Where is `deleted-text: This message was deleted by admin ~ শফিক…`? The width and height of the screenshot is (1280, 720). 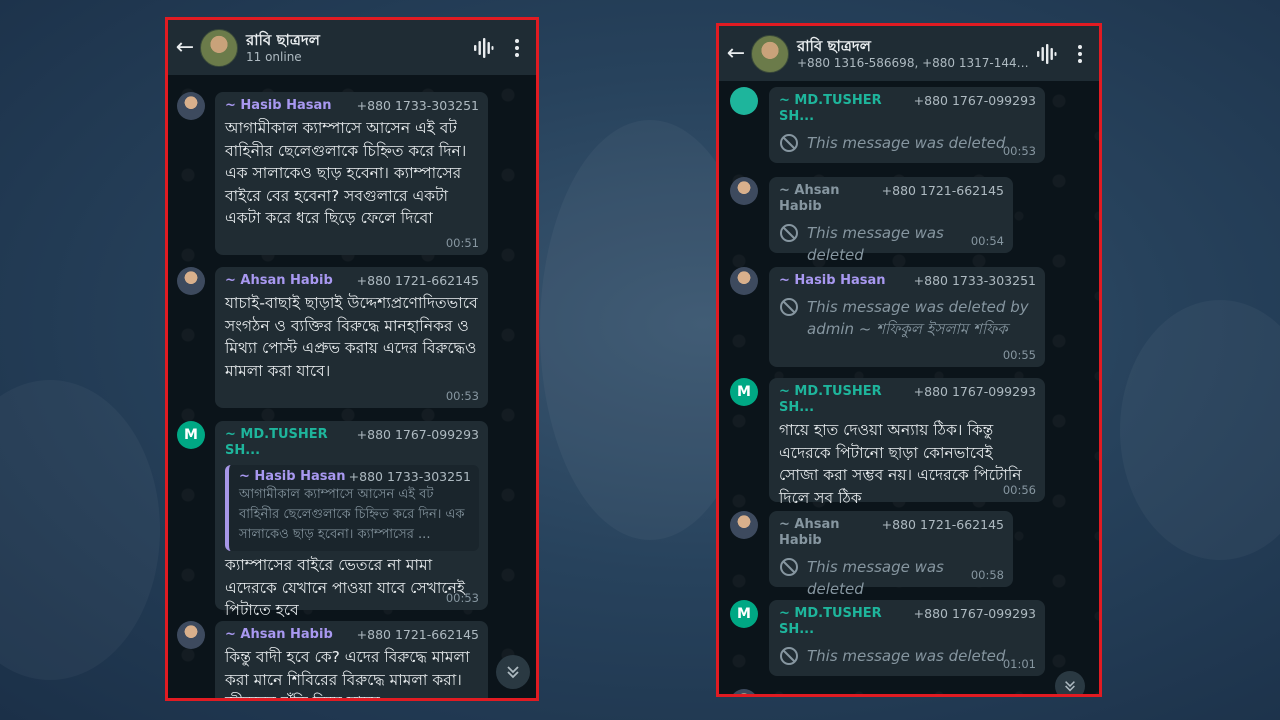
deleted-text: This message was deleted by admin ~ শফিক… is located at coordinates (918, 318).